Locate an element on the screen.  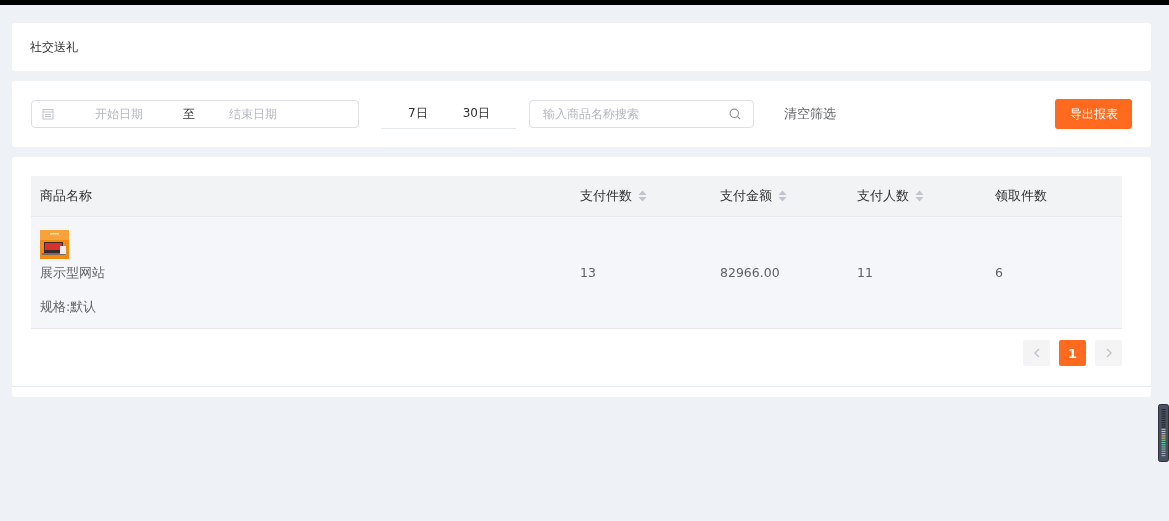
date-range-field: 开始日期 至 结束日期 is located at coordinates (195, 114).